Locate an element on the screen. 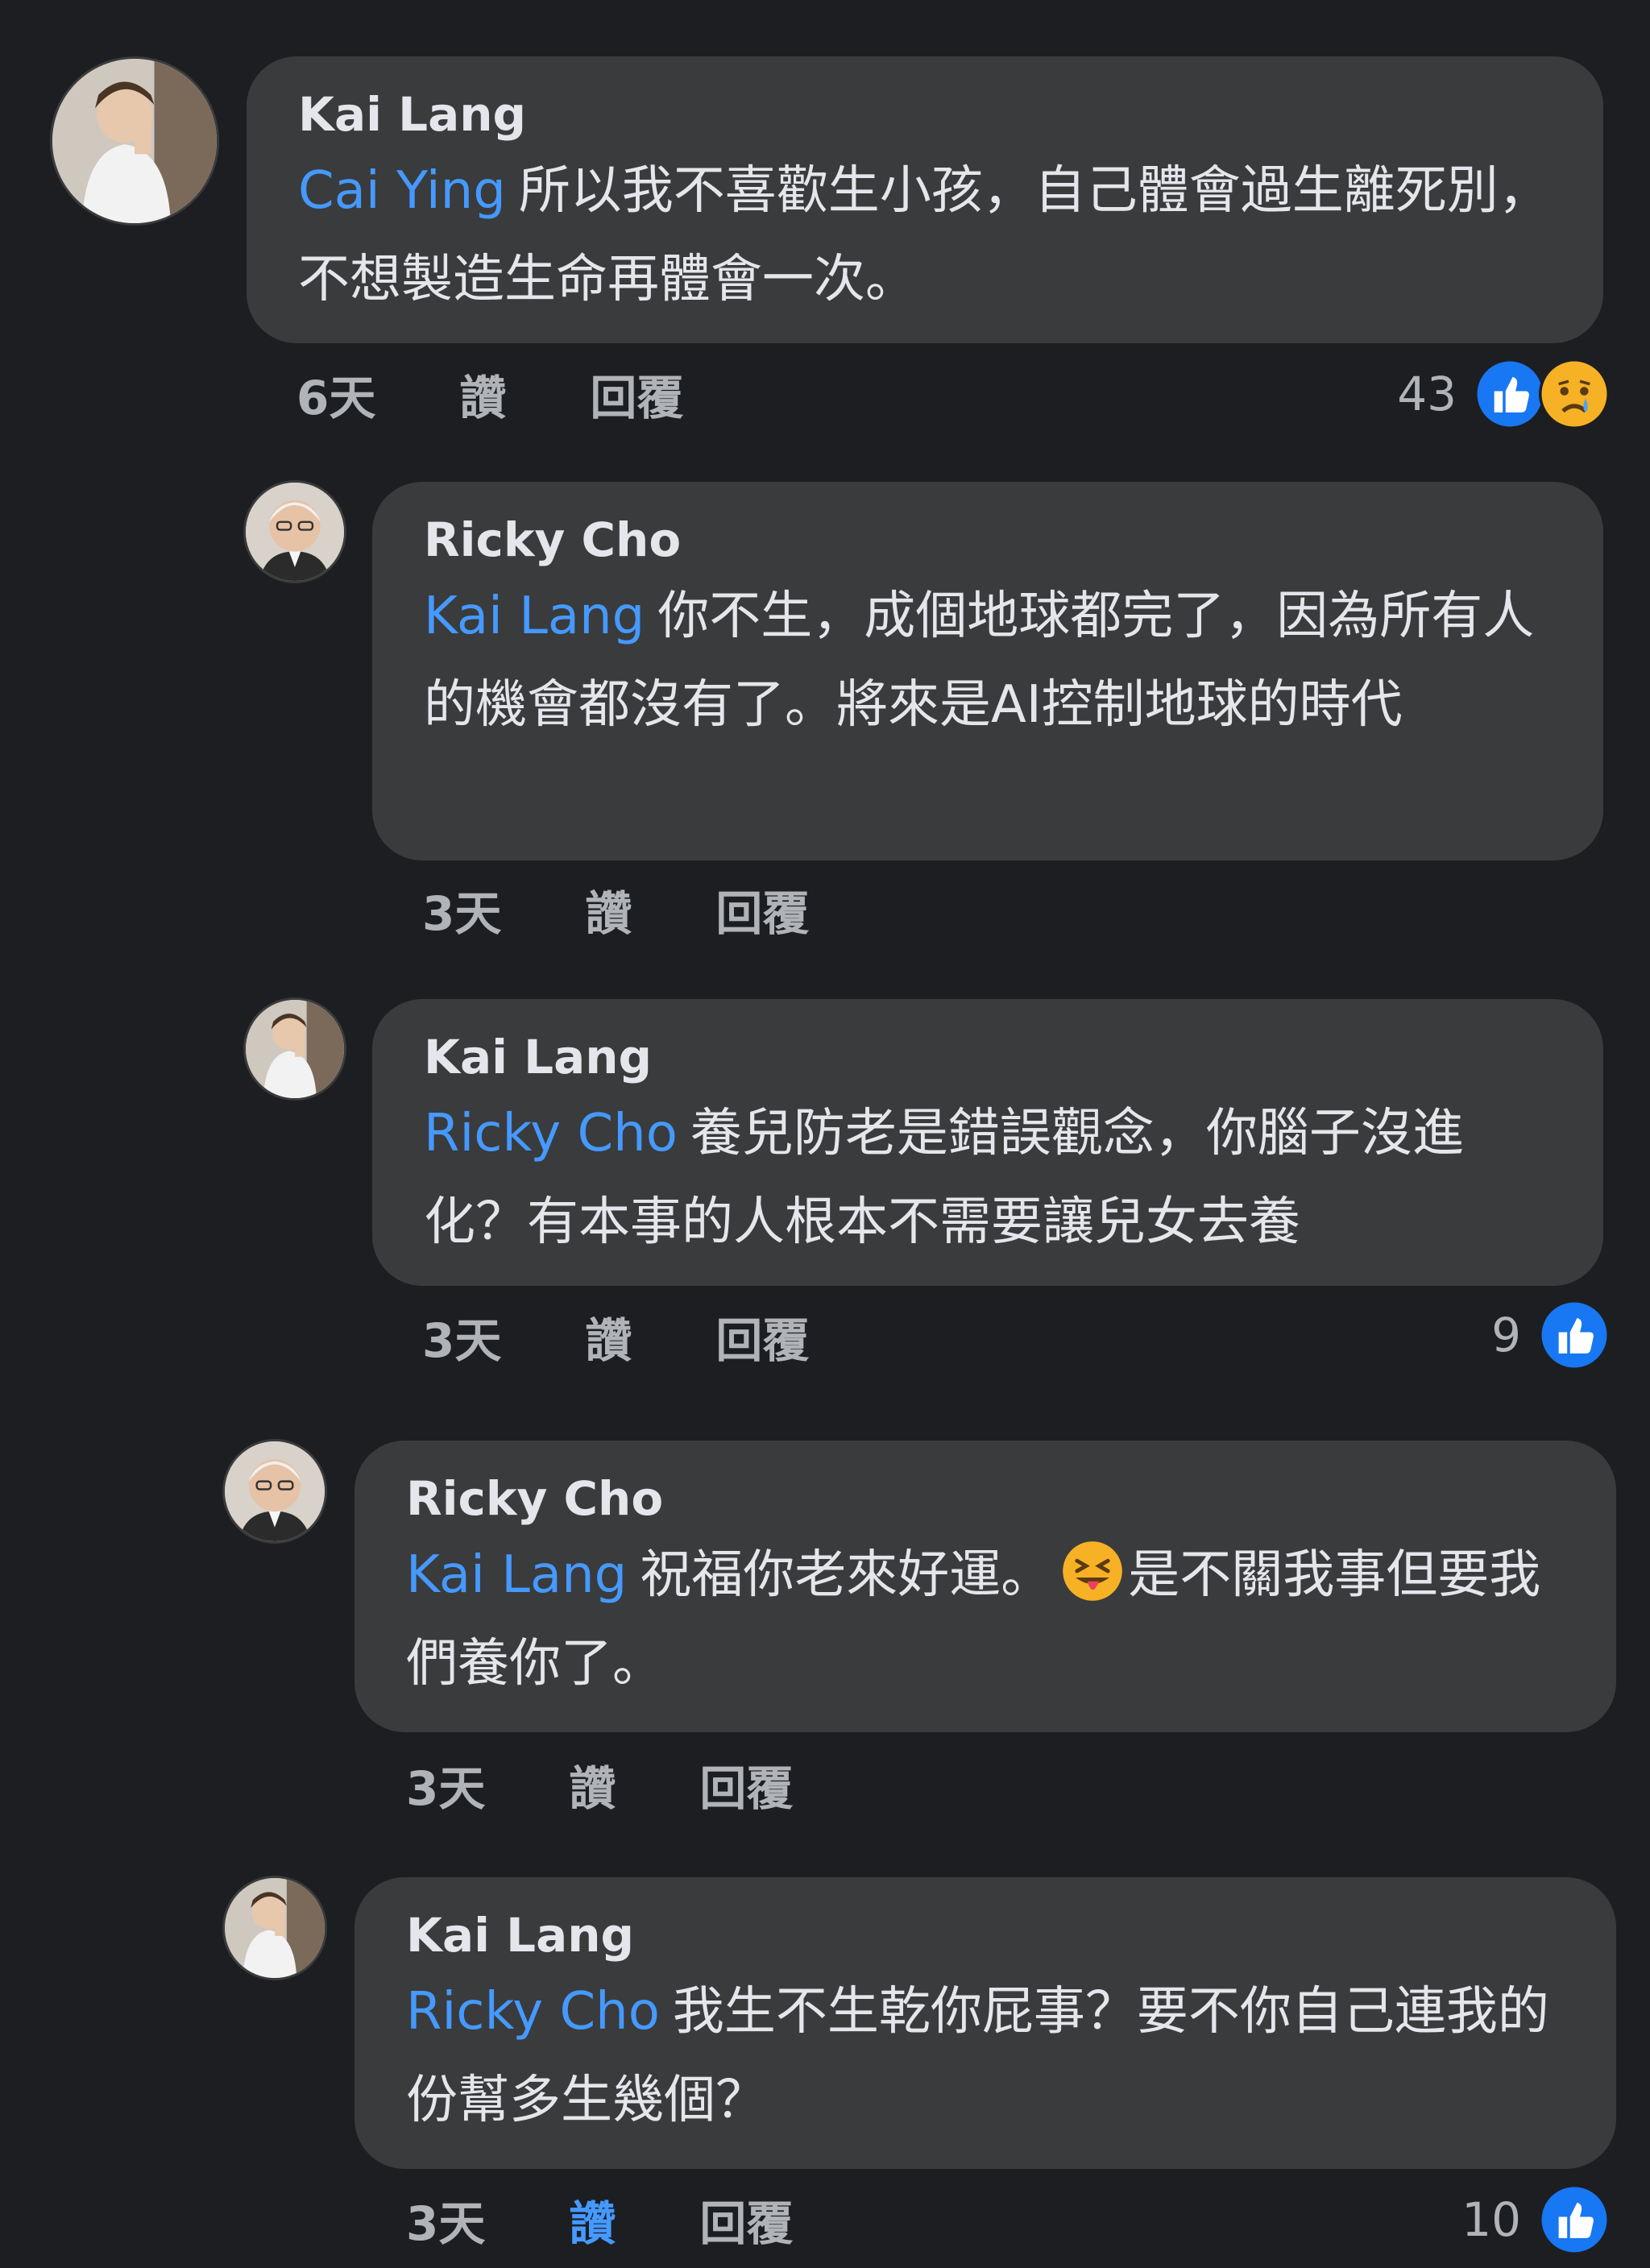  comment-bubble: Ricky Cho Kai Lang 祝福你老來好運。 是不關我事但要我們養你了。 is located at coordinates (985, 1586).